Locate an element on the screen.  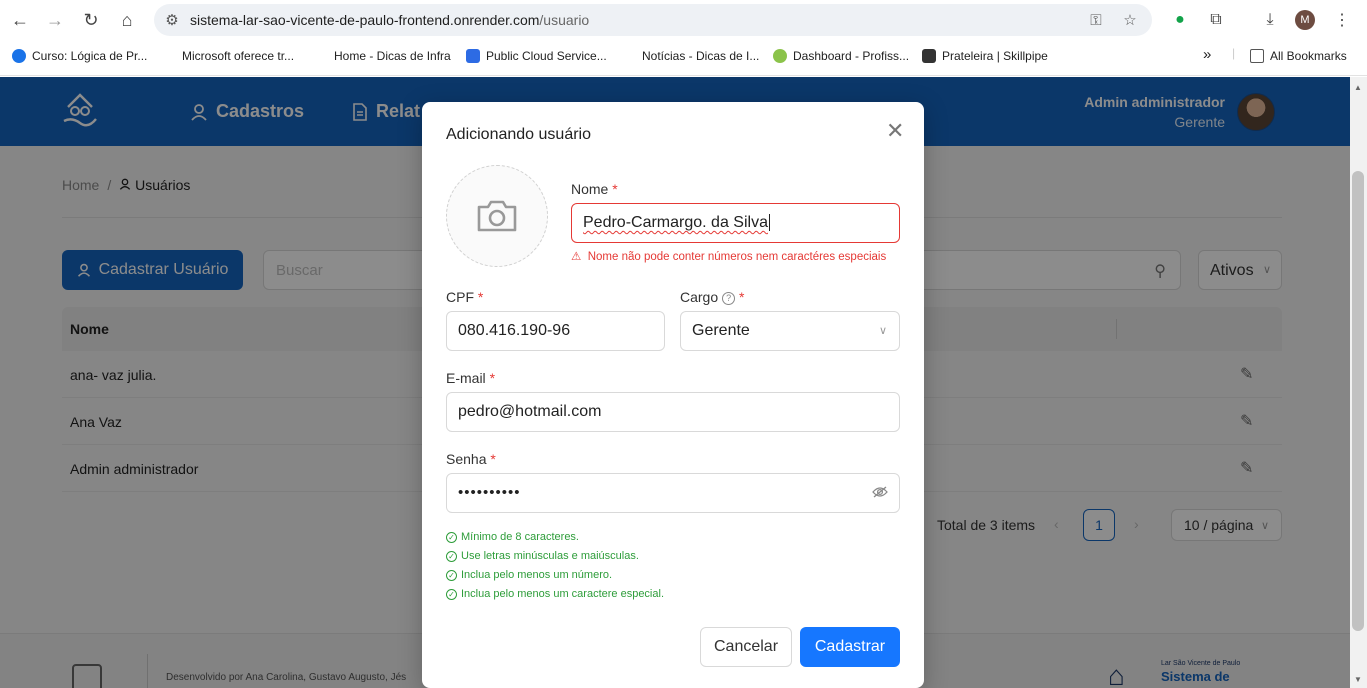
camera-icon is located at coordinates (497, 216).